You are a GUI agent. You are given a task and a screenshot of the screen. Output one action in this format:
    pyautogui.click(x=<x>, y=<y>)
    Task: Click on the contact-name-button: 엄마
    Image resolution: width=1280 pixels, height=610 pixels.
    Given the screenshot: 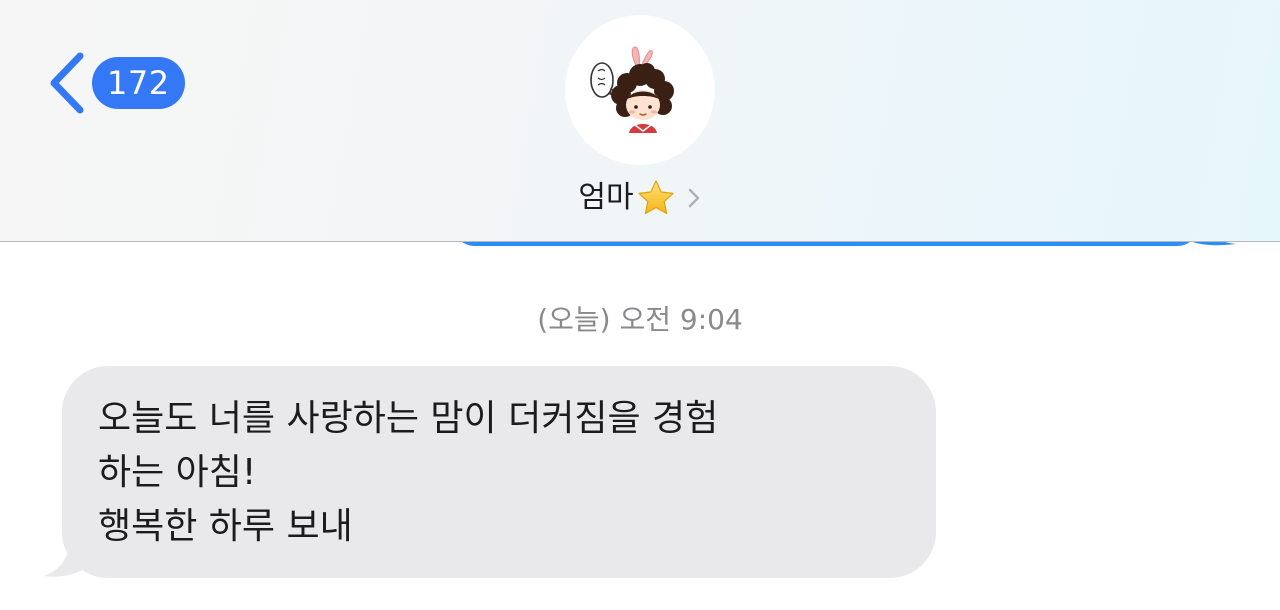 What is the action you would take?
    pyautogui.click(x=640, y=198)
    